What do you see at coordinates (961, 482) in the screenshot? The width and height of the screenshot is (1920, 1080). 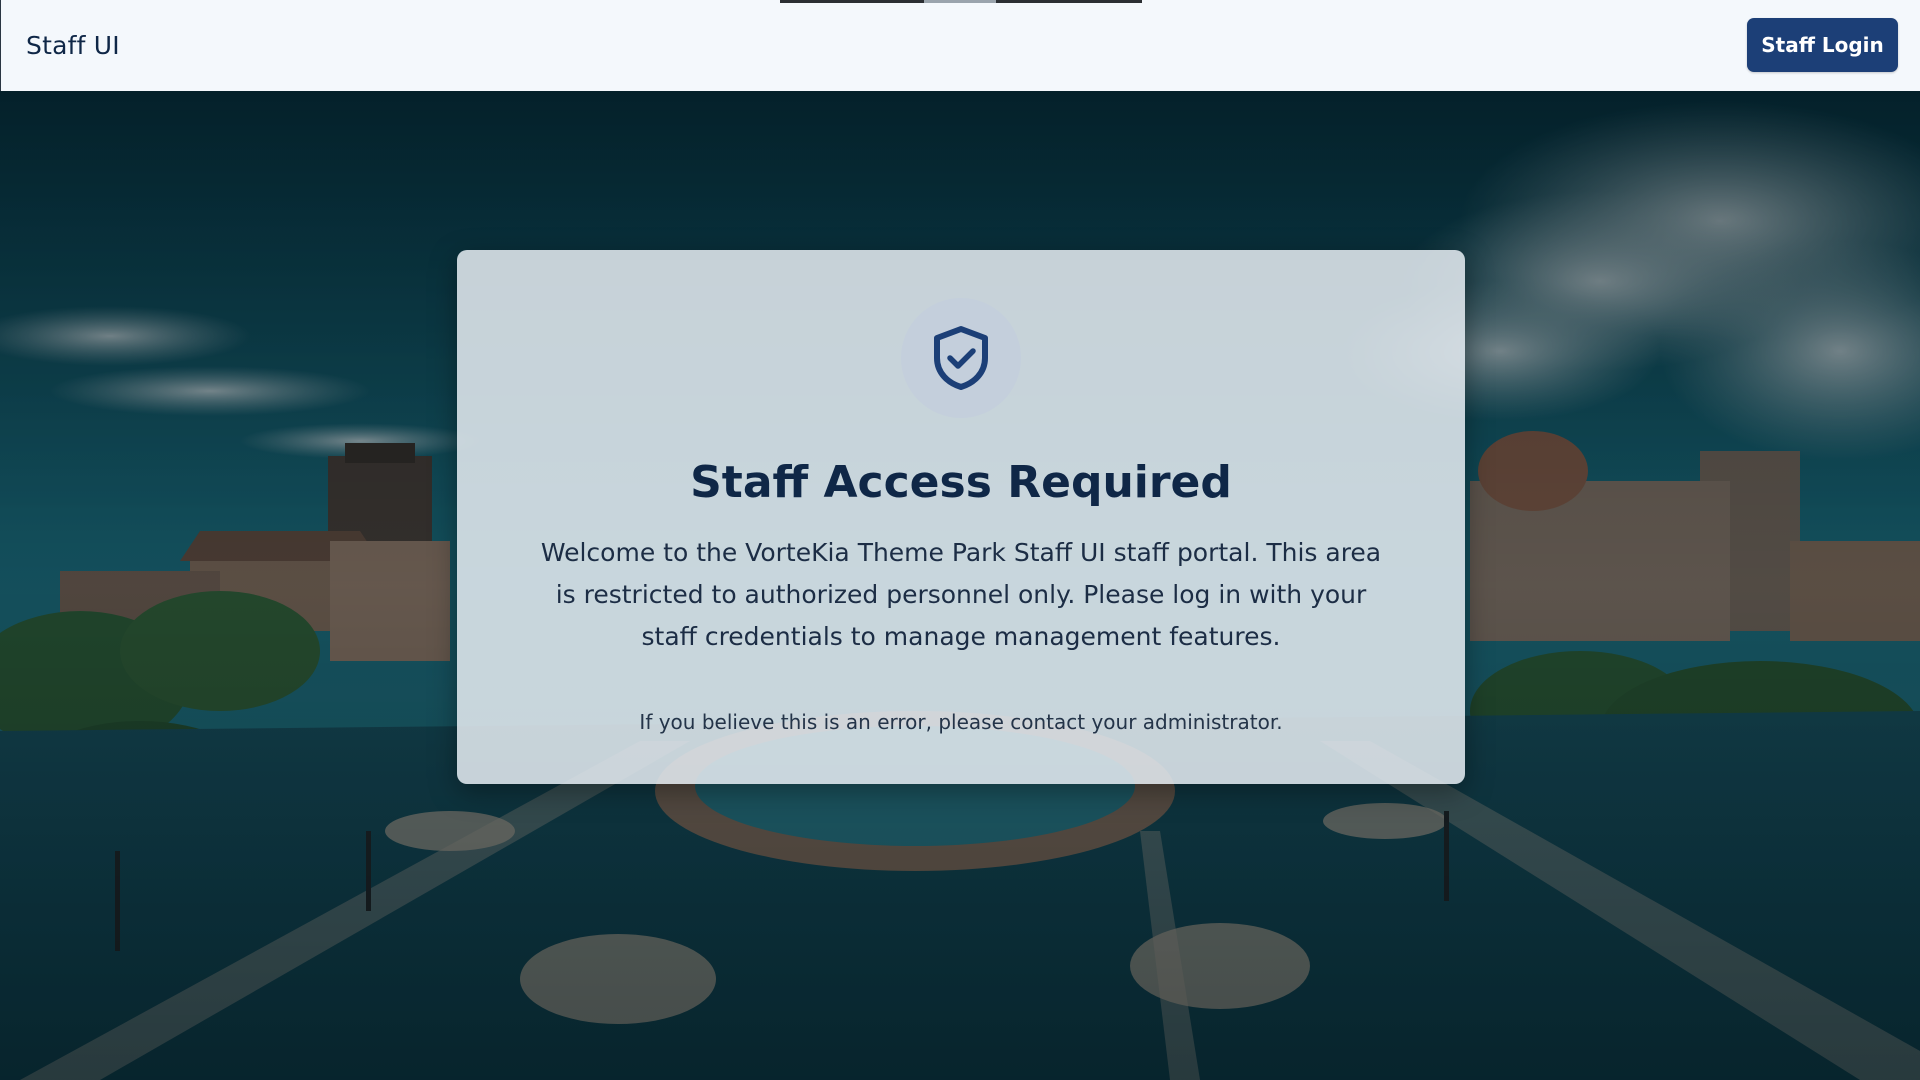 I see `page-title: Staff Access Required` at bounding box center [961, 482].